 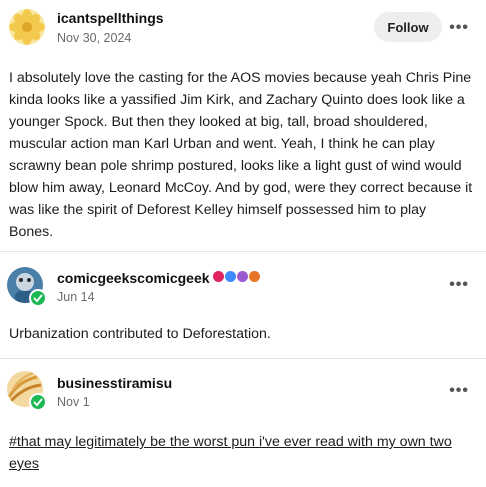 I want to click on post-date: Nov 30, 2024, so click(x=94, y=38).